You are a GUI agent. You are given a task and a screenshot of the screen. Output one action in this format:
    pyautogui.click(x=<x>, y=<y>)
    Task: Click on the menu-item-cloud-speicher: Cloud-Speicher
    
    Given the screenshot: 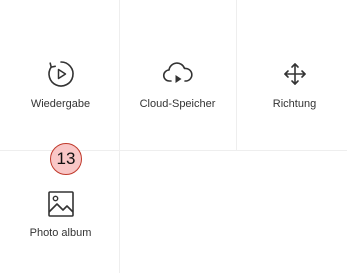 What is the action you would take?
    pyautogui.click(x=177, y=90)
    